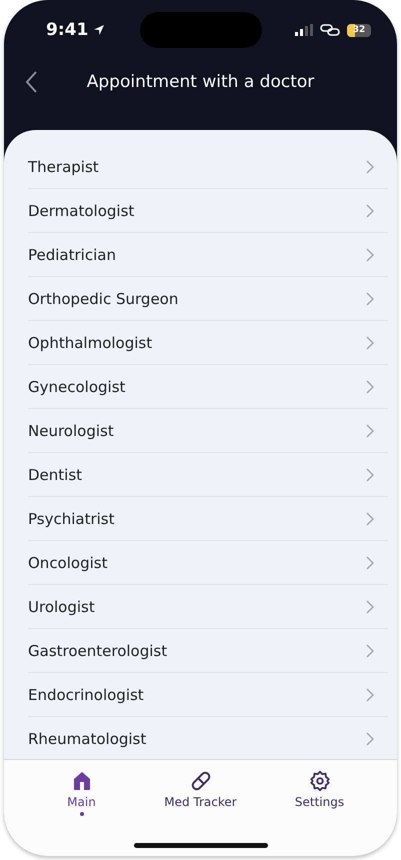 This screenshot has height=860, width=401. Describe the element at coordinates (208, 607) in the screenshot. I see `specialist-row: Urologist` at that location.